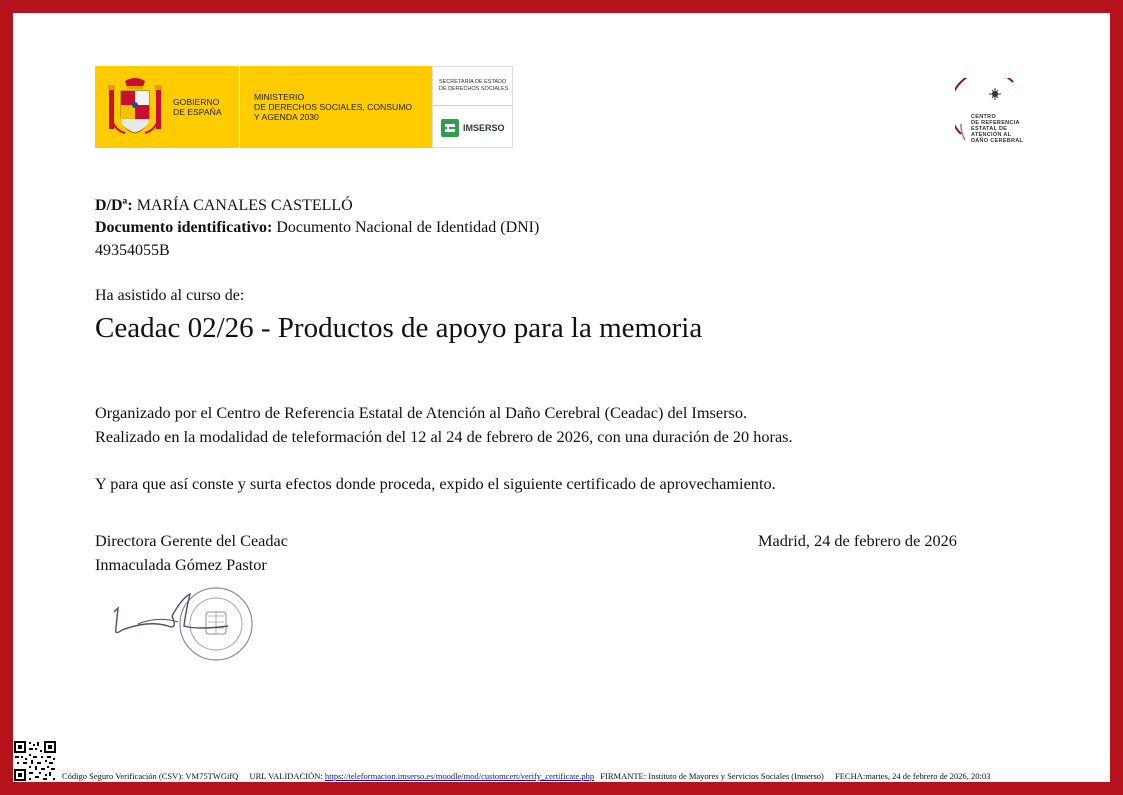 The image size is (1123, 795). Describe the element at coordinates (623, 776) in the screenshot. I see `firmante-label: FIRMANTE:` at that location.